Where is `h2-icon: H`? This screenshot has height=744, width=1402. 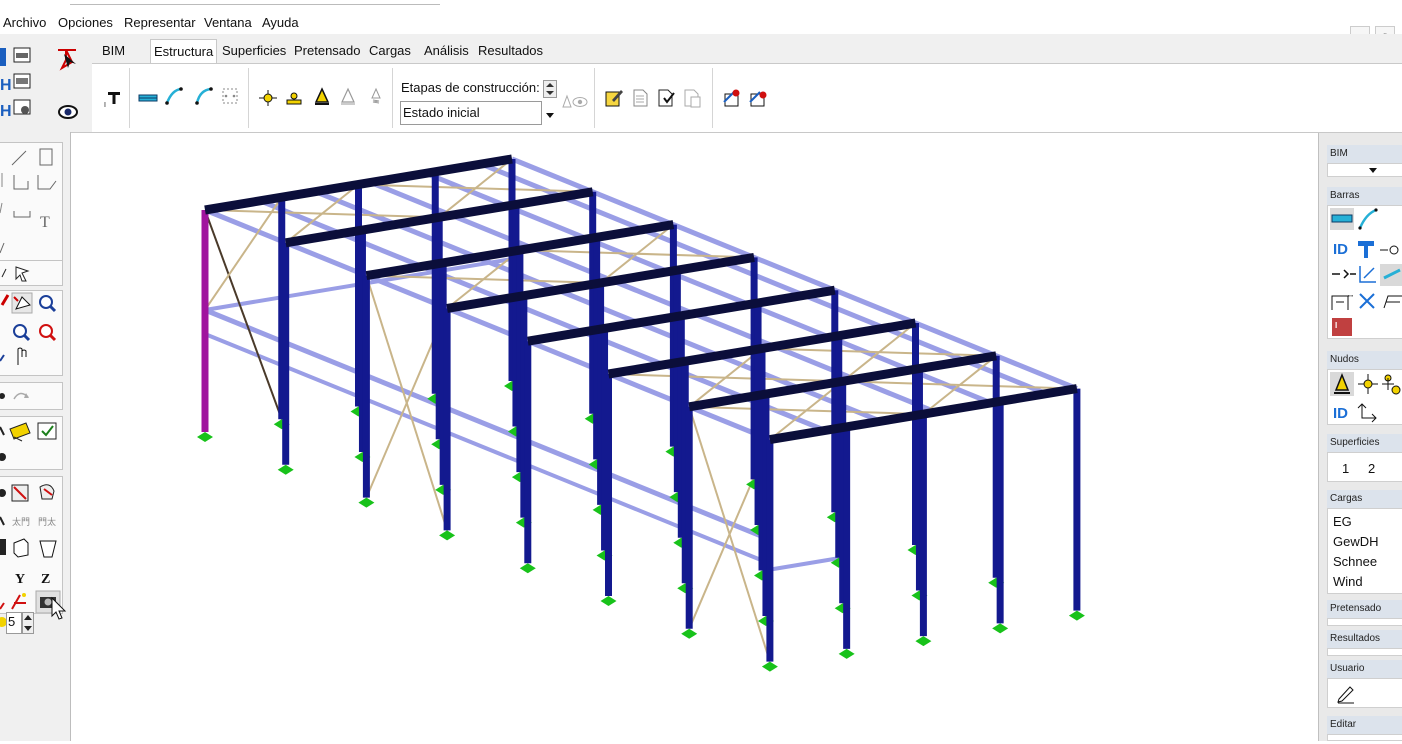
h2-icon: H is located at coordinates (6, 111).